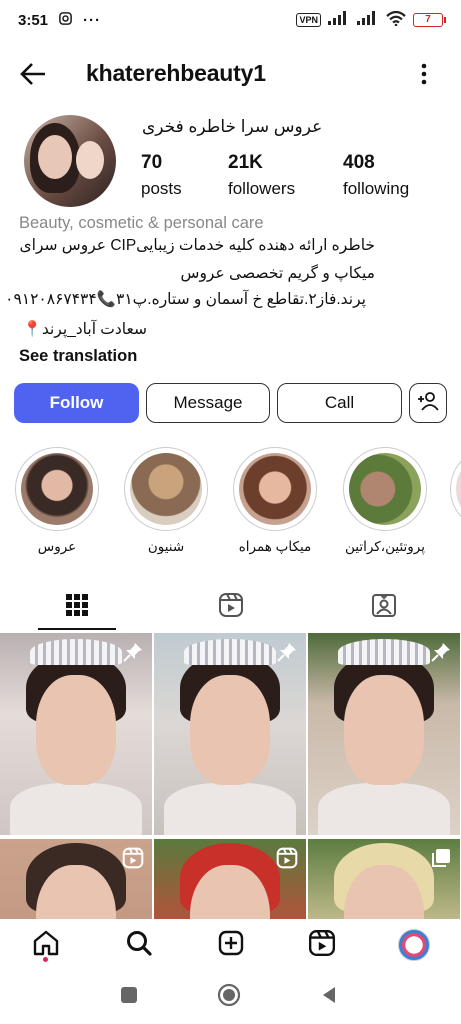 The width and height of the screenshot is (461, 1024). What do you see at coordinates (84, 329) in the screenshot?
I see `bio-line: سعادت آباد_پرند📍` at bounding box center [84, 329].